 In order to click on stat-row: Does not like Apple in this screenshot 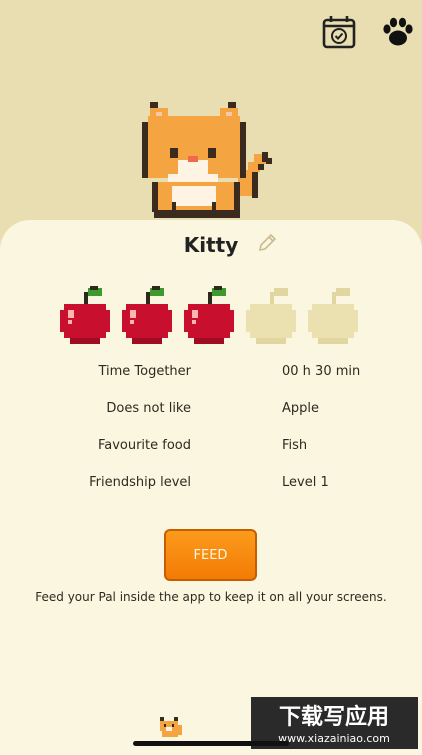, I will do `click(211, 411)`.